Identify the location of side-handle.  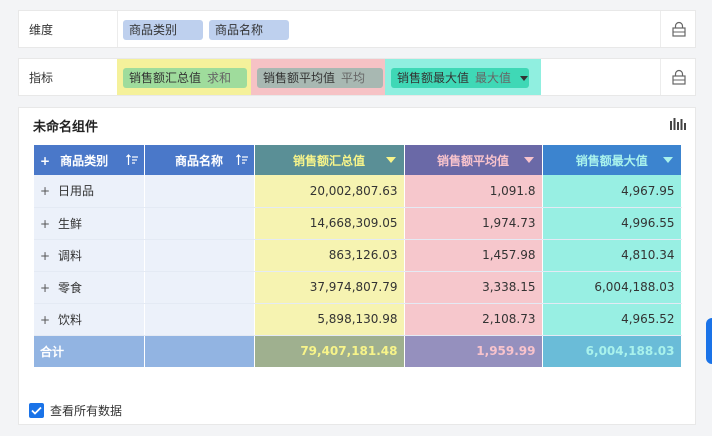
(709, 341).